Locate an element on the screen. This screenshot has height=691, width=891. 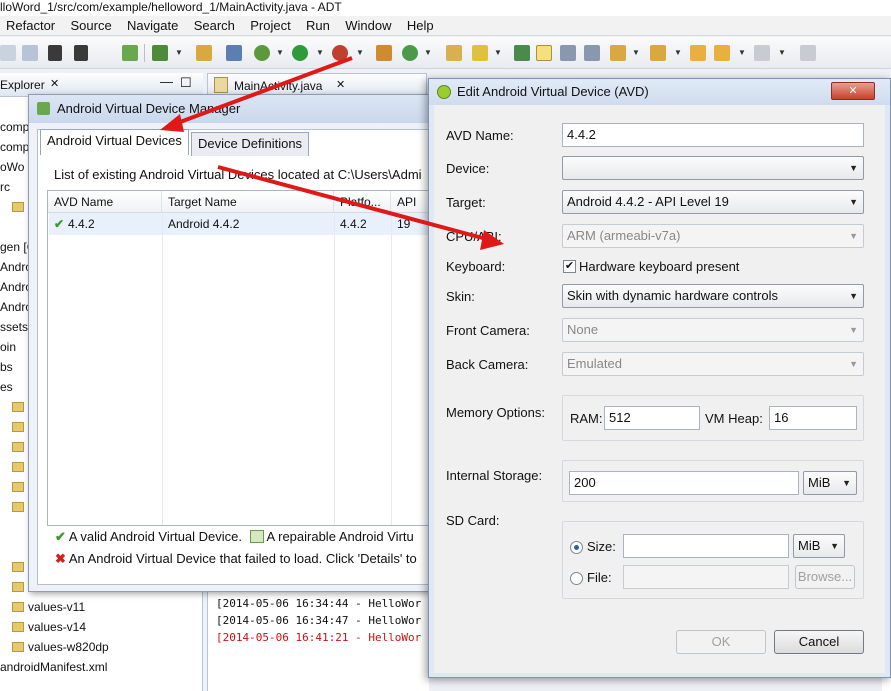
annotation-arrows-overlay is located at coordinates (332, 153).